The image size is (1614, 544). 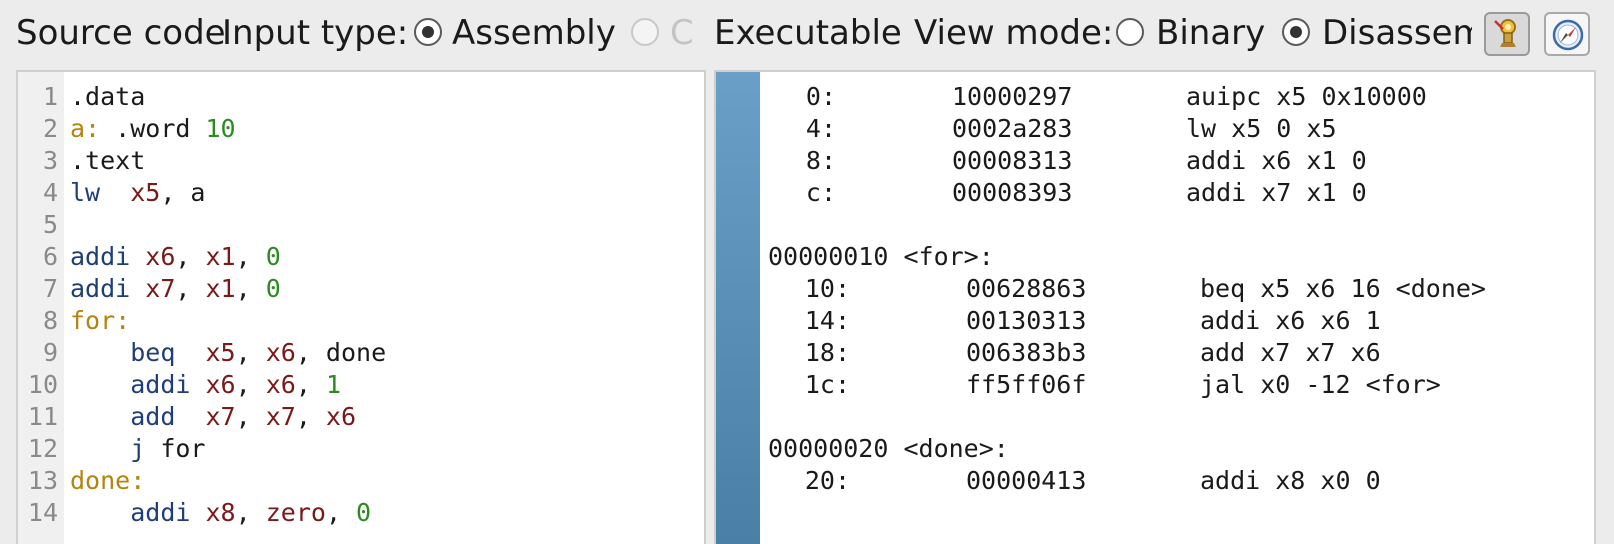 I want to click on code-line: addi x8, zero, 0, so click(x=220, y=513).